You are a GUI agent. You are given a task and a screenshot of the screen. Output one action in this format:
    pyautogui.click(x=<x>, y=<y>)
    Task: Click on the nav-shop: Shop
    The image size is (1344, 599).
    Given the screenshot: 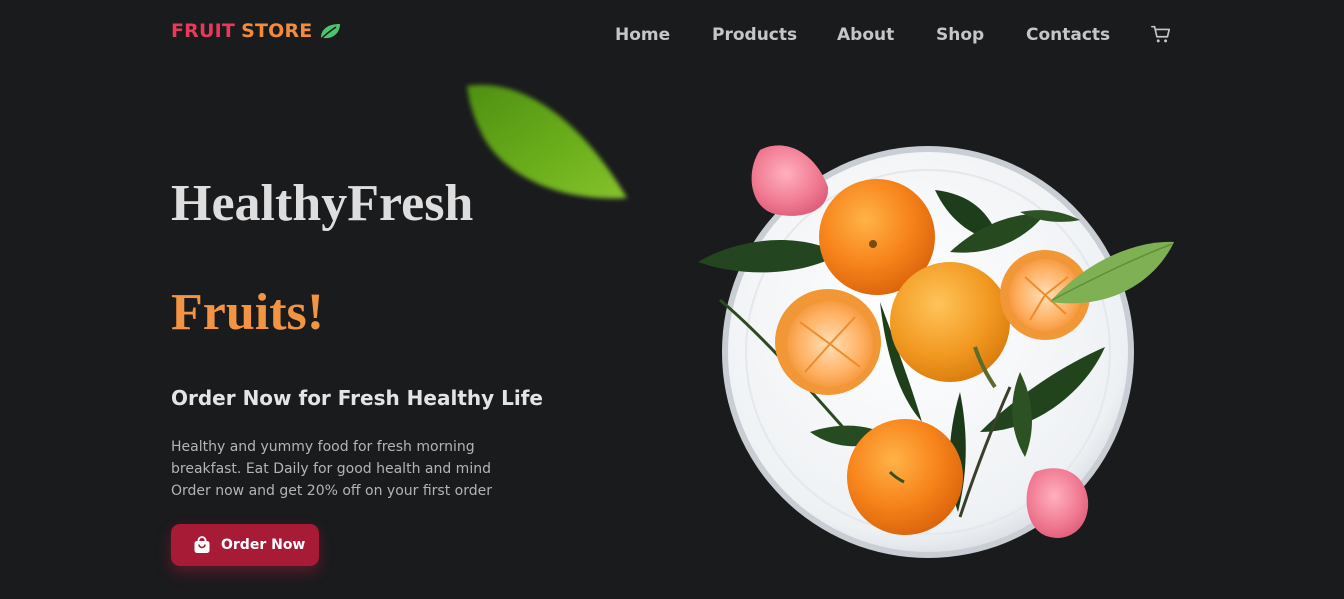 What is the action you would take?
    pyautogui.click(x=960, y=35)
    